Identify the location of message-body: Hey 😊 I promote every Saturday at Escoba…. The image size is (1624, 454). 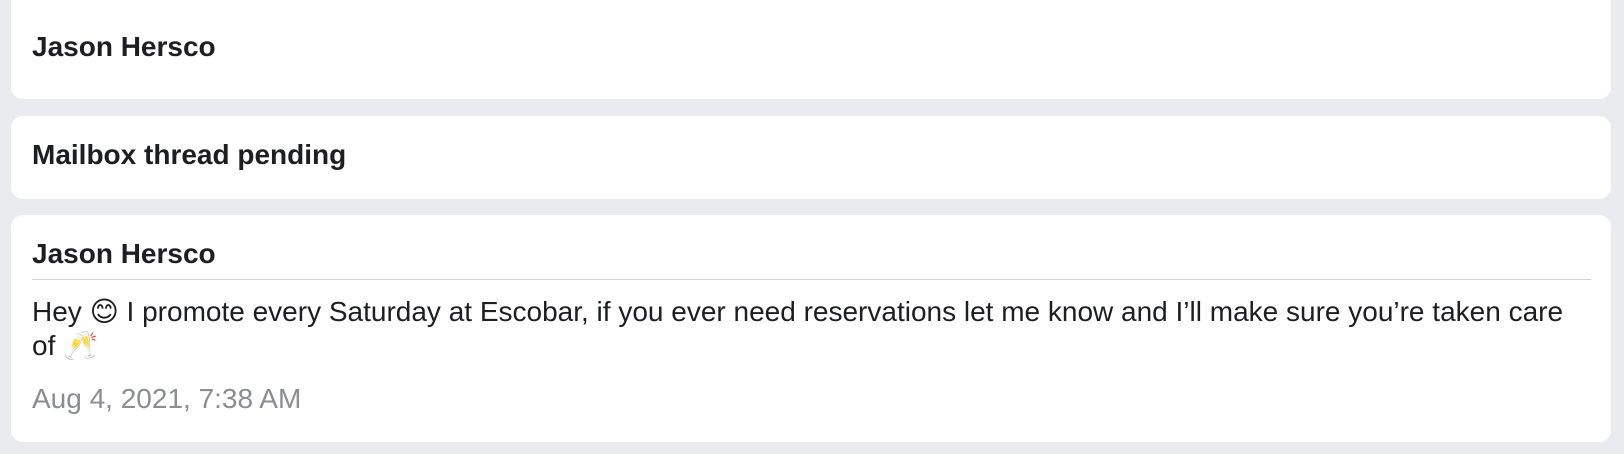
(798, 328).